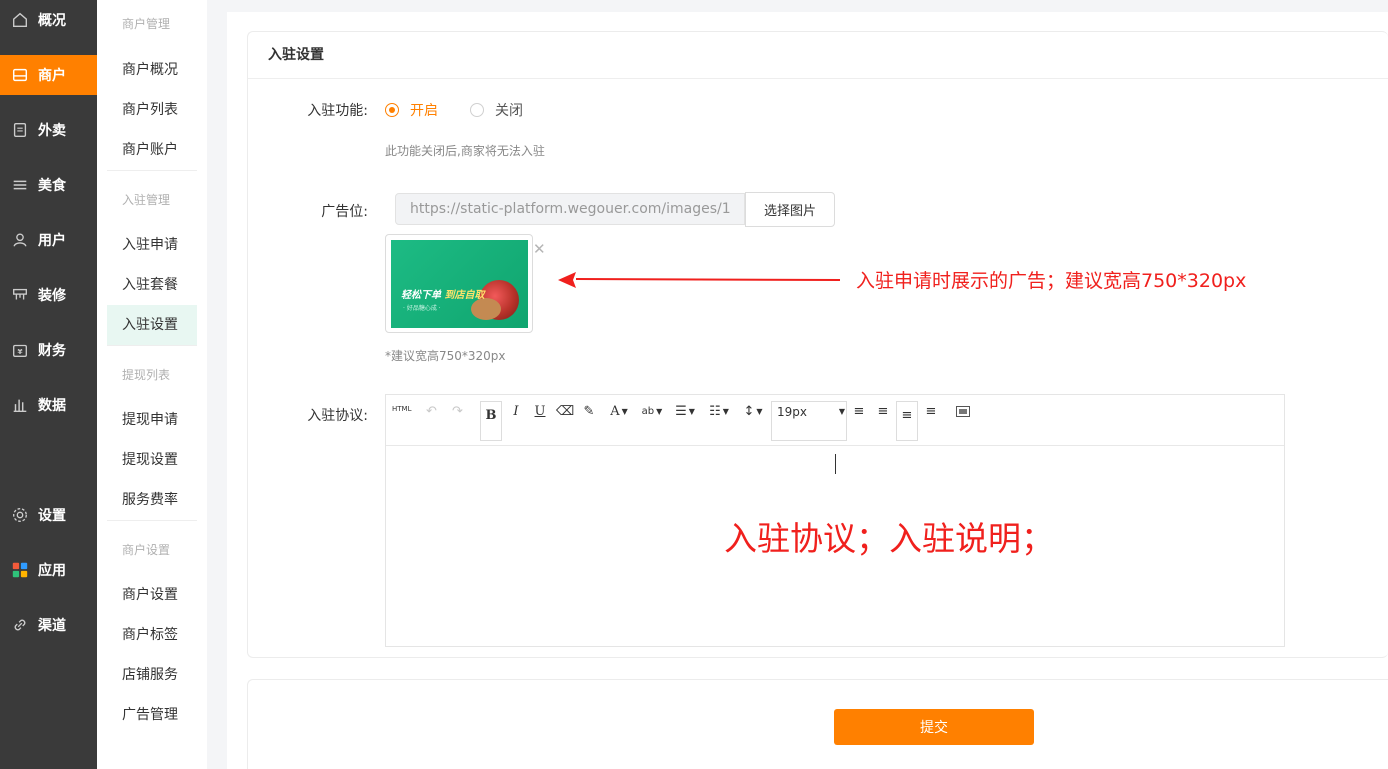 The height and width of the screenshot is (769, 1388). Describe the element at coordinates (20, 75) in the screenshot. I see `store-icon` at that location.